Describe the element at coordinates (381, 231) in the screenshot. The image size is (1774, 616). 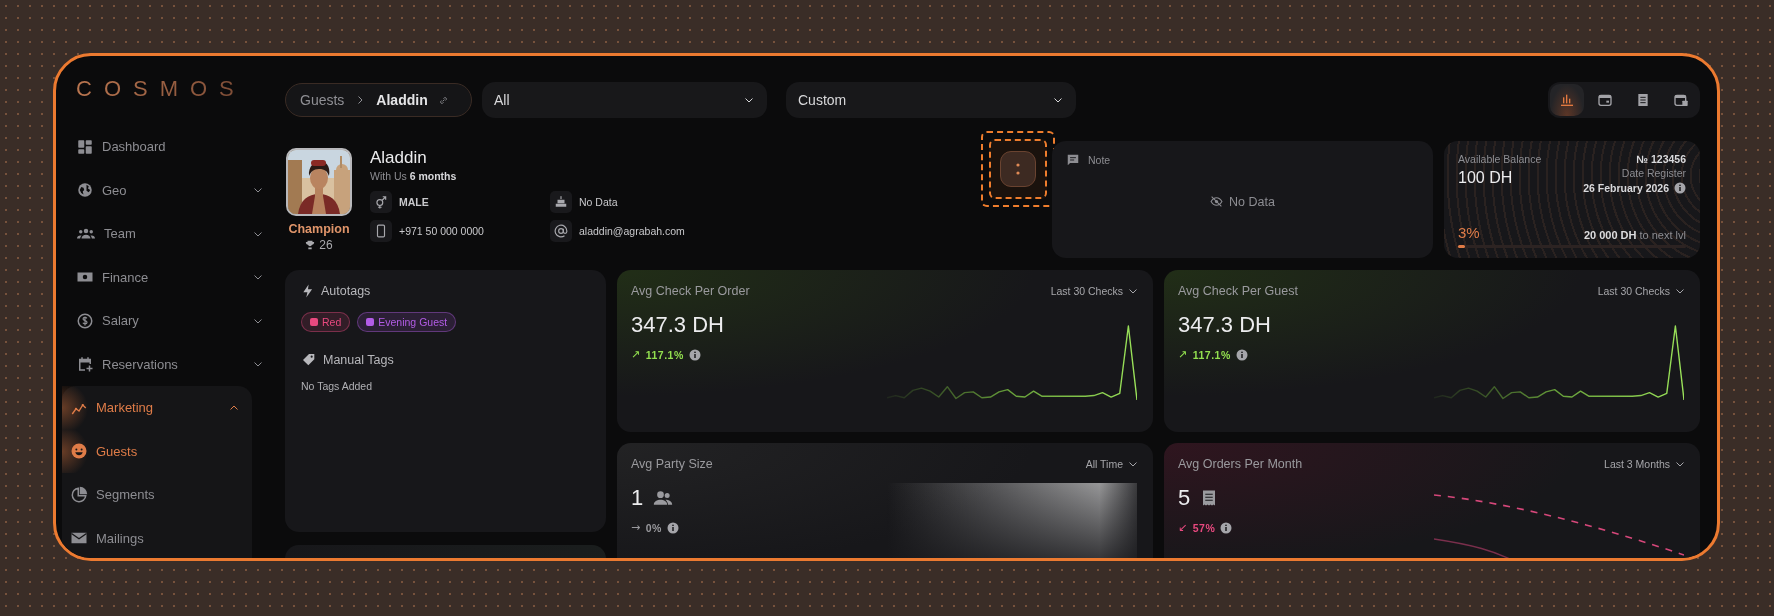
I see `phone-icon` at that location.